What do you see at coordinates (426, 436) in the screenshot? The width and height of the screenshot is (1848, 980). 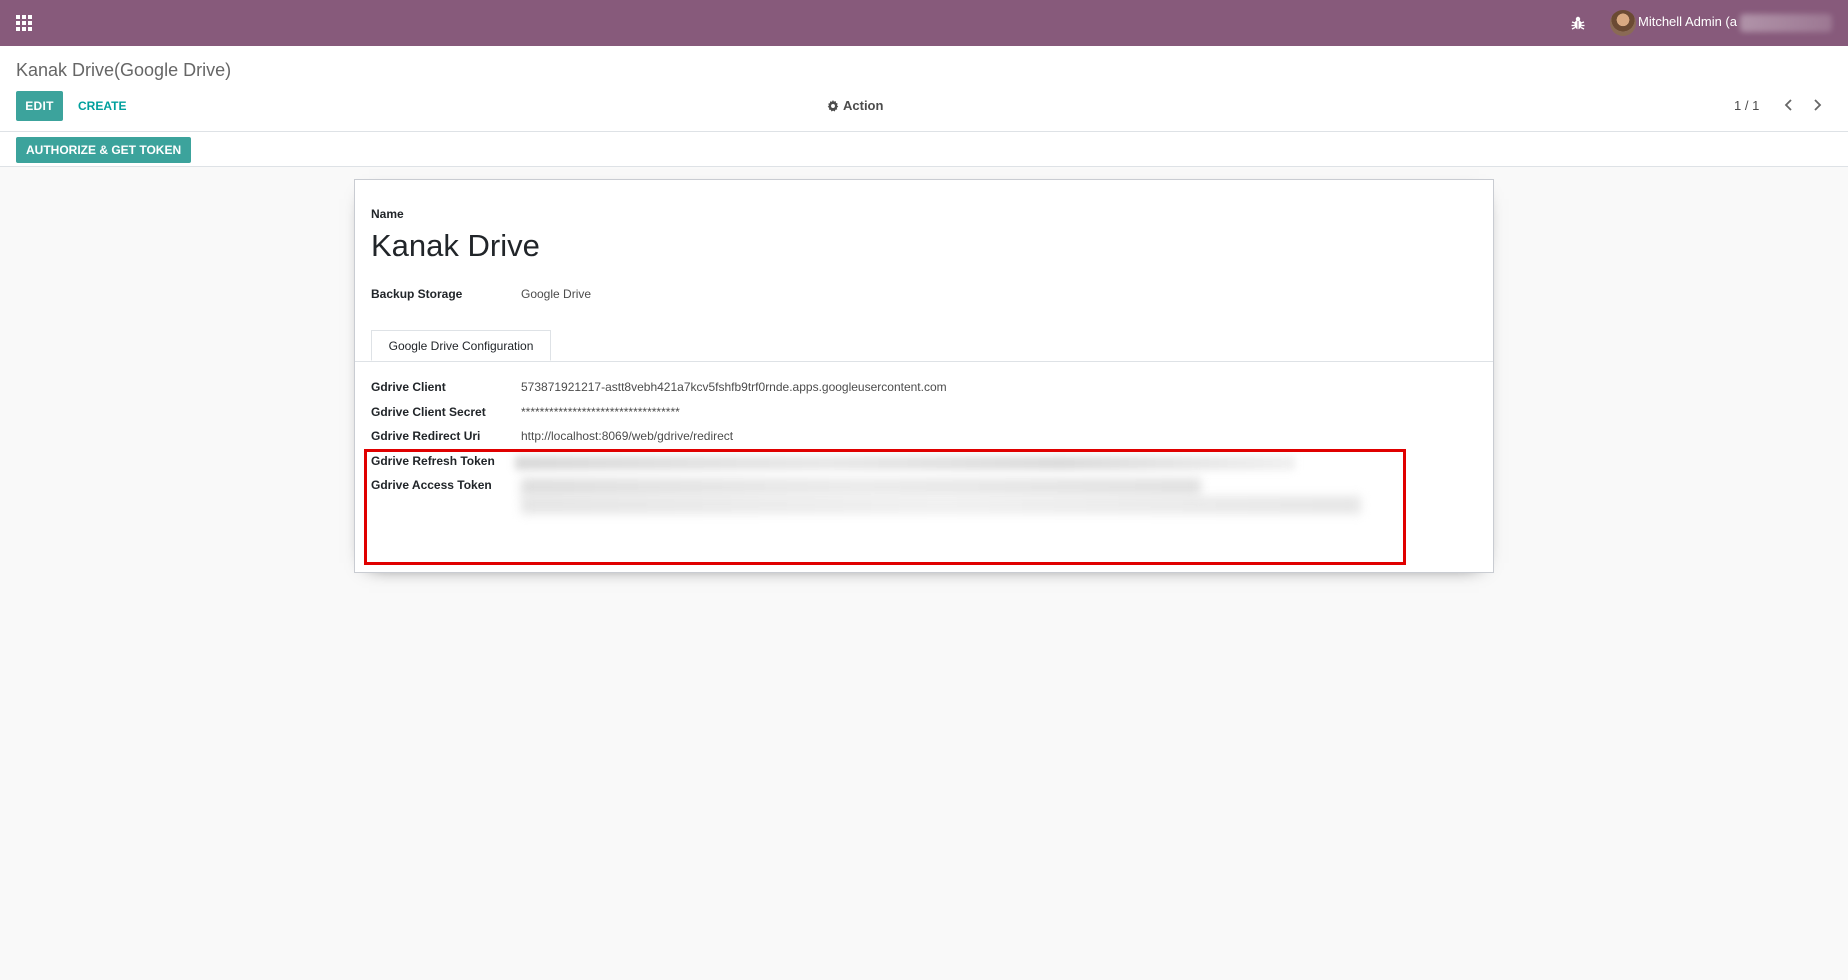 I see `gdrive-redirect-uri-label: Gdrive Redirect Uri` at bounding box center [426, 436].